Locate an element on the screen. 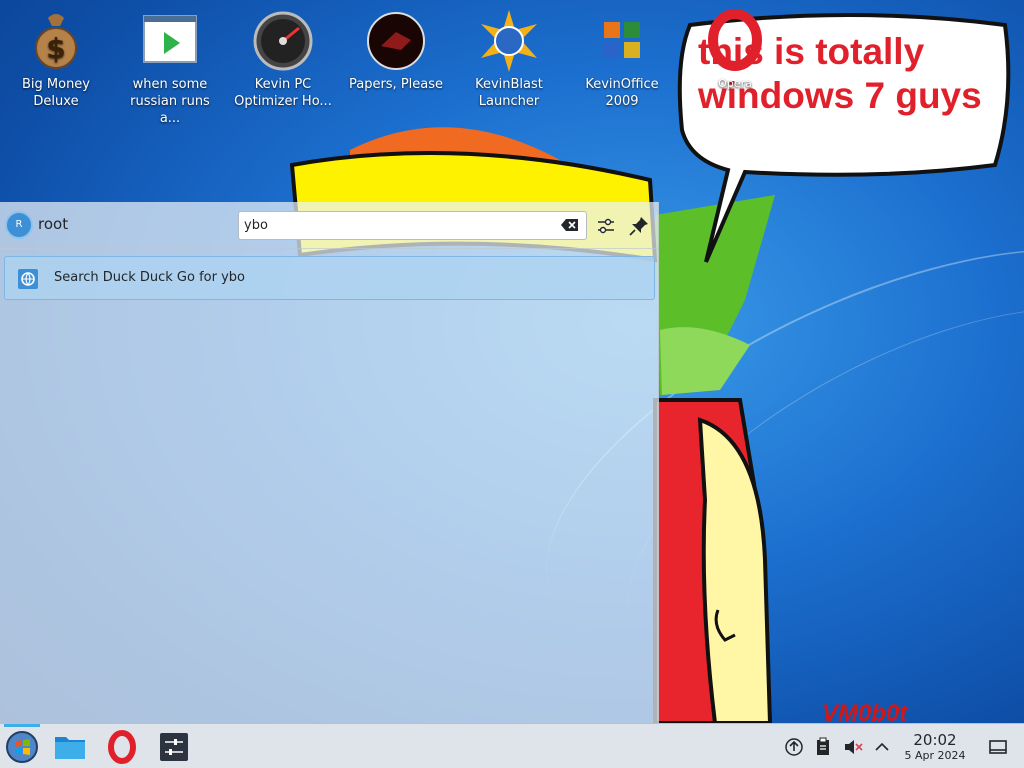 The image size is (1024, 768). desktop-icon-big-money-deluxe: $ Big Money Deluxe is located at coordinates (56, 60).